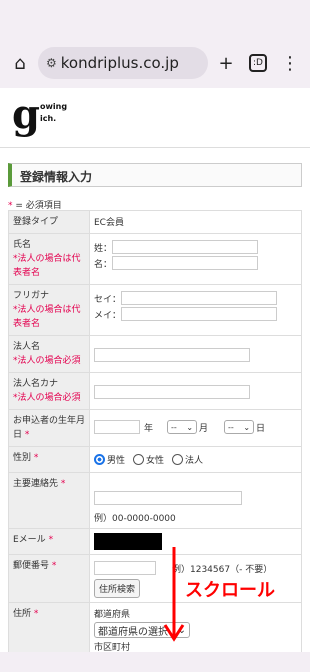 The height and width of the screenshot is (672, 320). I want to click on corp-label-cell: 法人名 *法人の場合必須, so click(49, 354).